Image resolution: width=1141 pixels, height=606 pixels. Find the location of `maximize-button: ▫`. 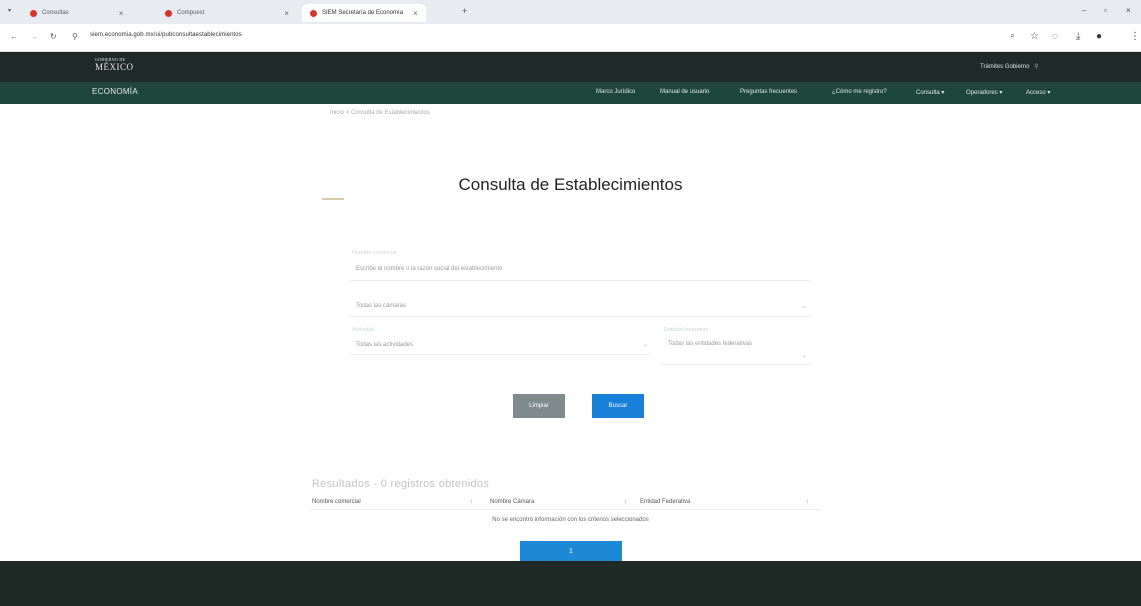

maximize-button: ▫ is located at coordinates (1105, 10).